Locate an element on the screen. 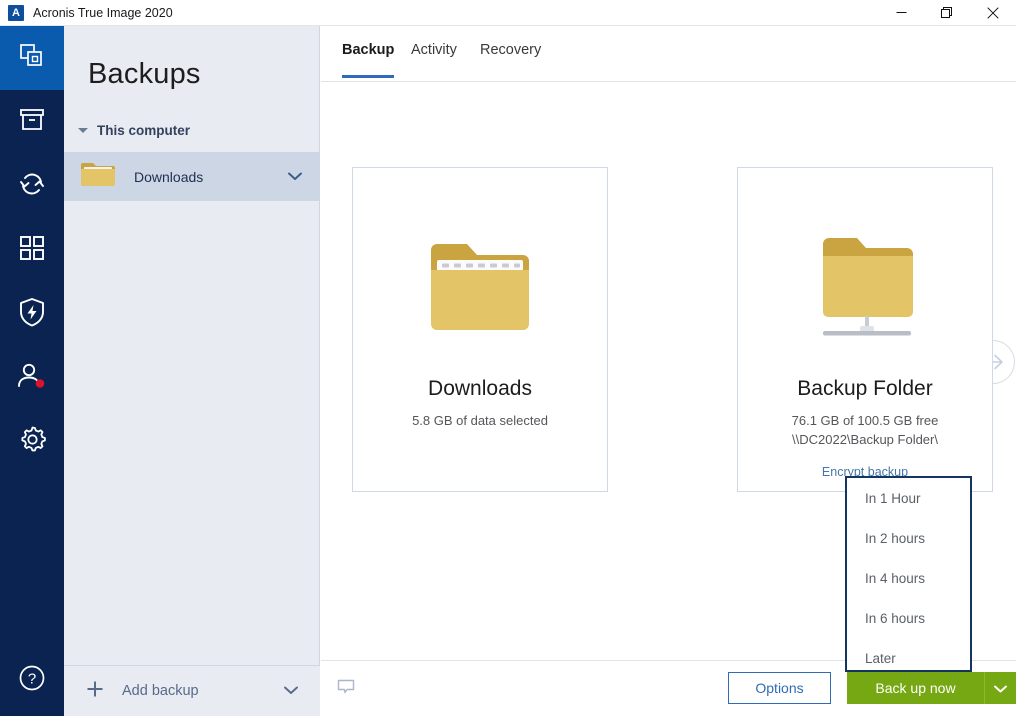 The width and height of the screenshot is (1016, 716). sidebar-item-sync is located at coordinates (32, 186).